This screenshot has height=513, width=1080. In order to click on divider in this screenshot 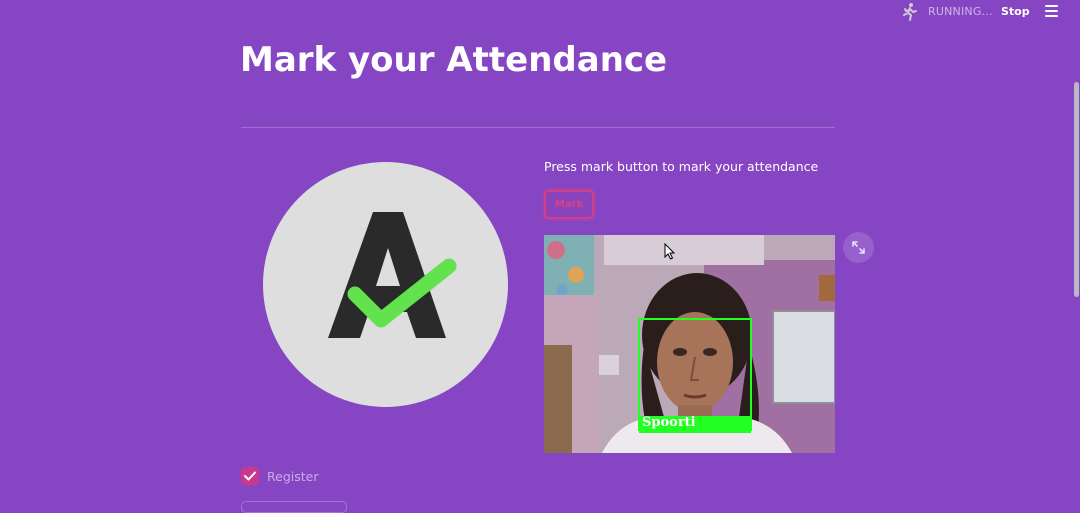, I will do `click(538, 127)`.